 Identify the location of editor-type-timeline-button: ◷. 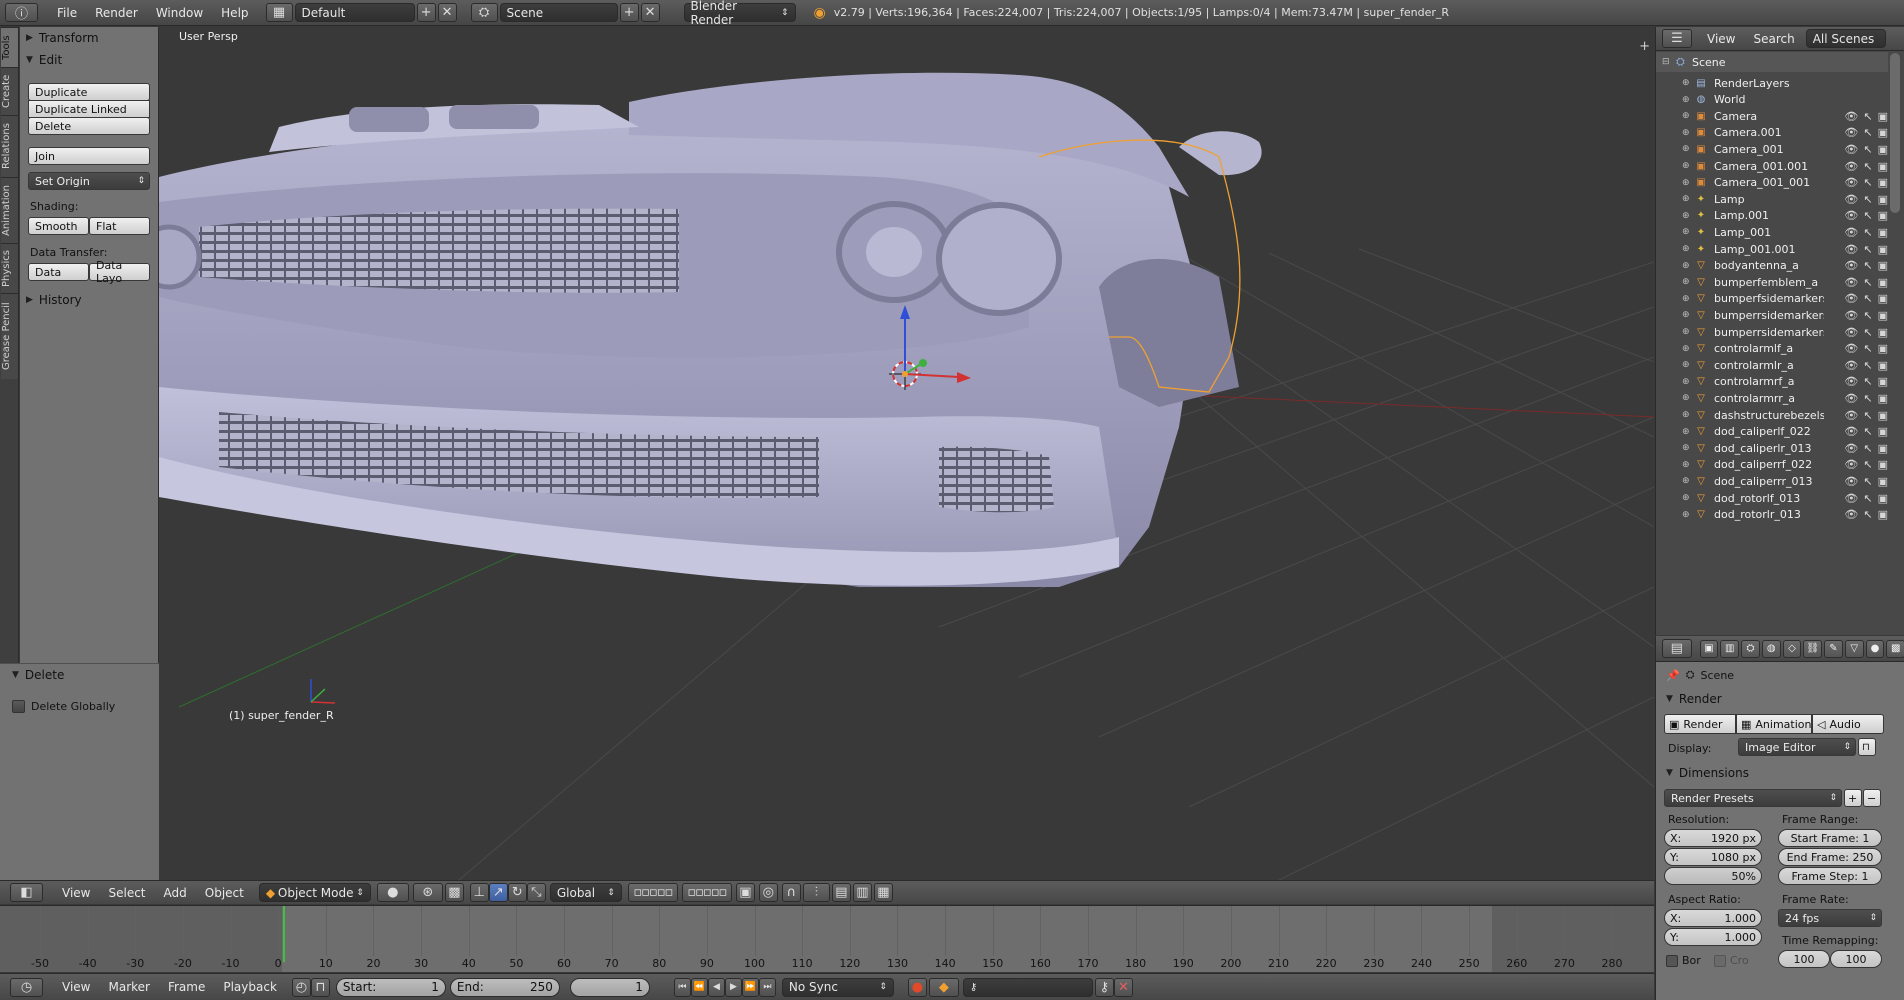
(26, 987).